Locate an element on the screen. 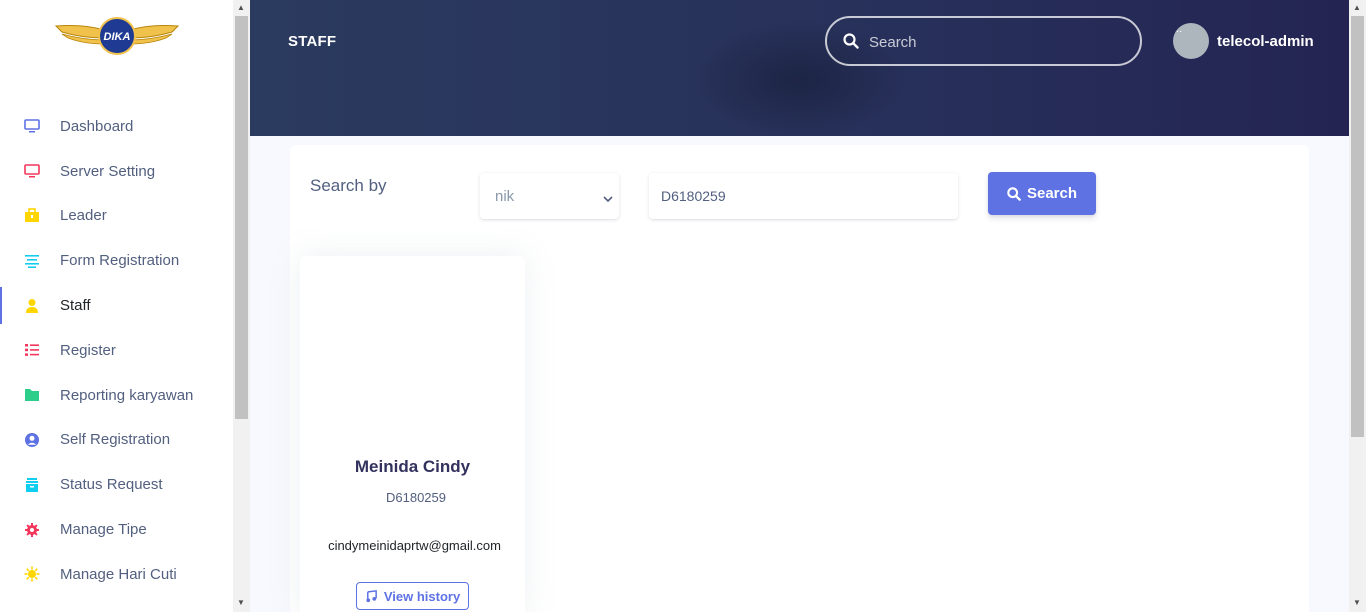  sidebar-item-register: Register is located at coordinates (116, 350).